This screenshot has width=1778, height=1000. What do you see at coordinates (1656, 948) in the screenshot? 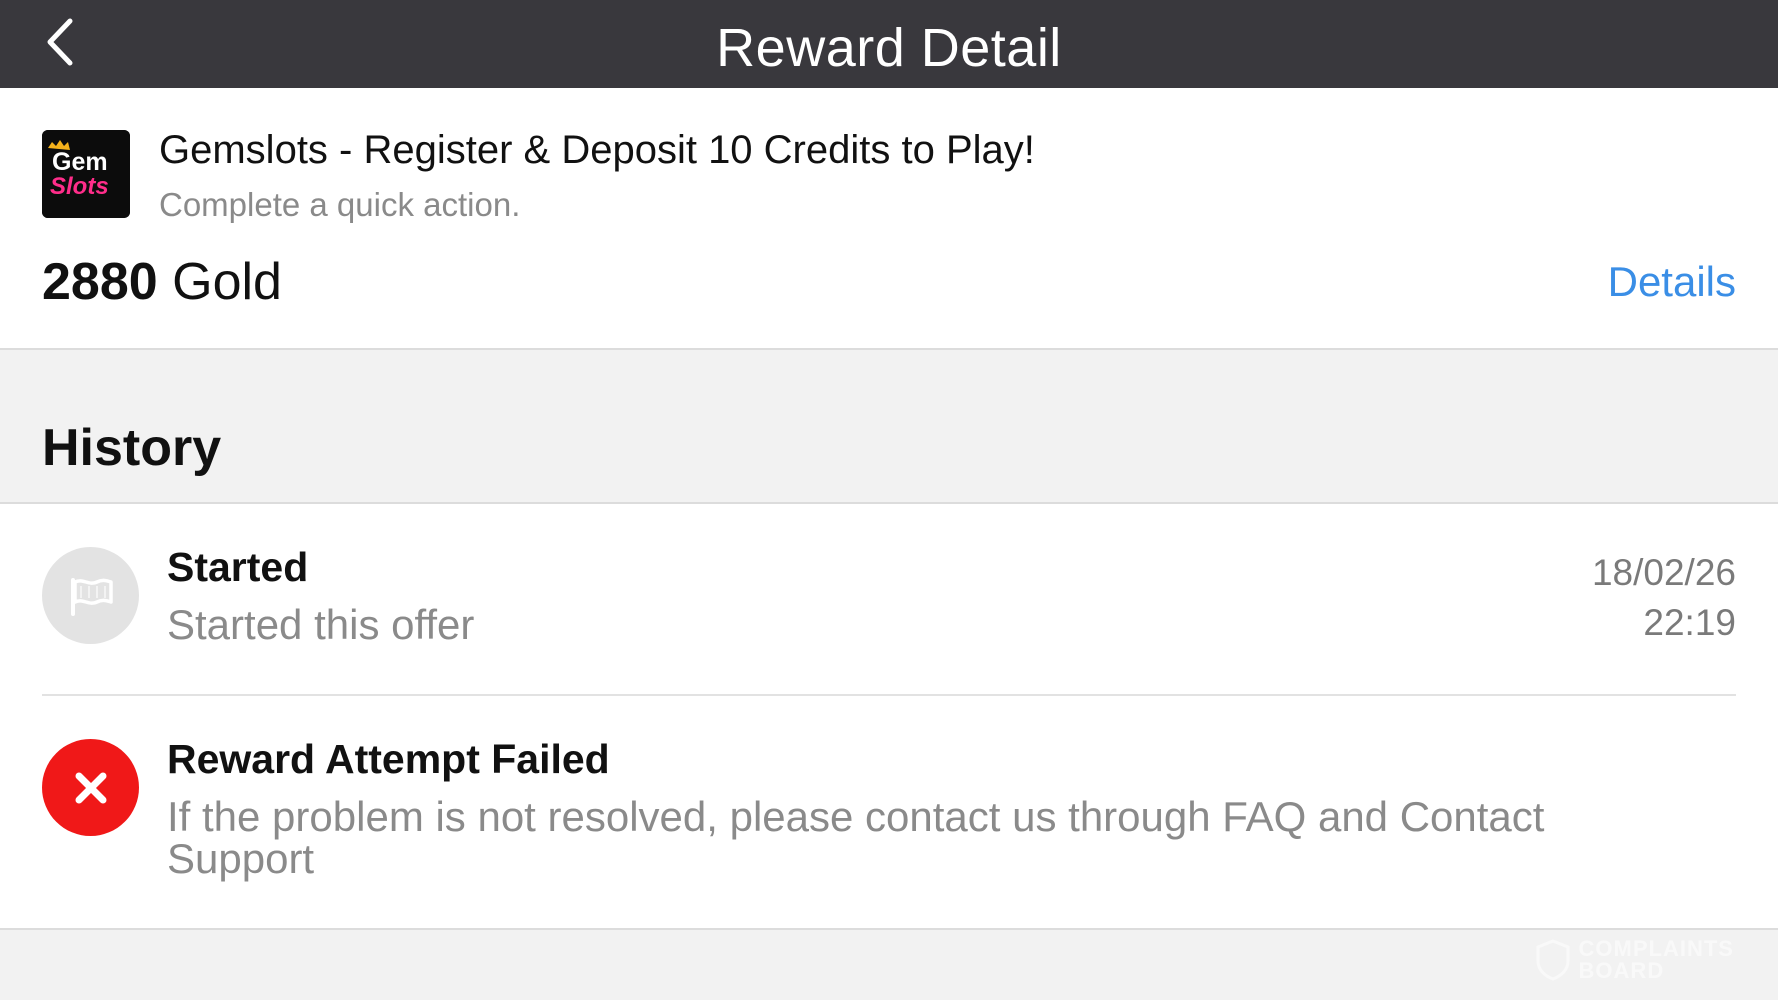
I see `watermark-line1: COMPLAINTS` at bounding box center [1656, 948].